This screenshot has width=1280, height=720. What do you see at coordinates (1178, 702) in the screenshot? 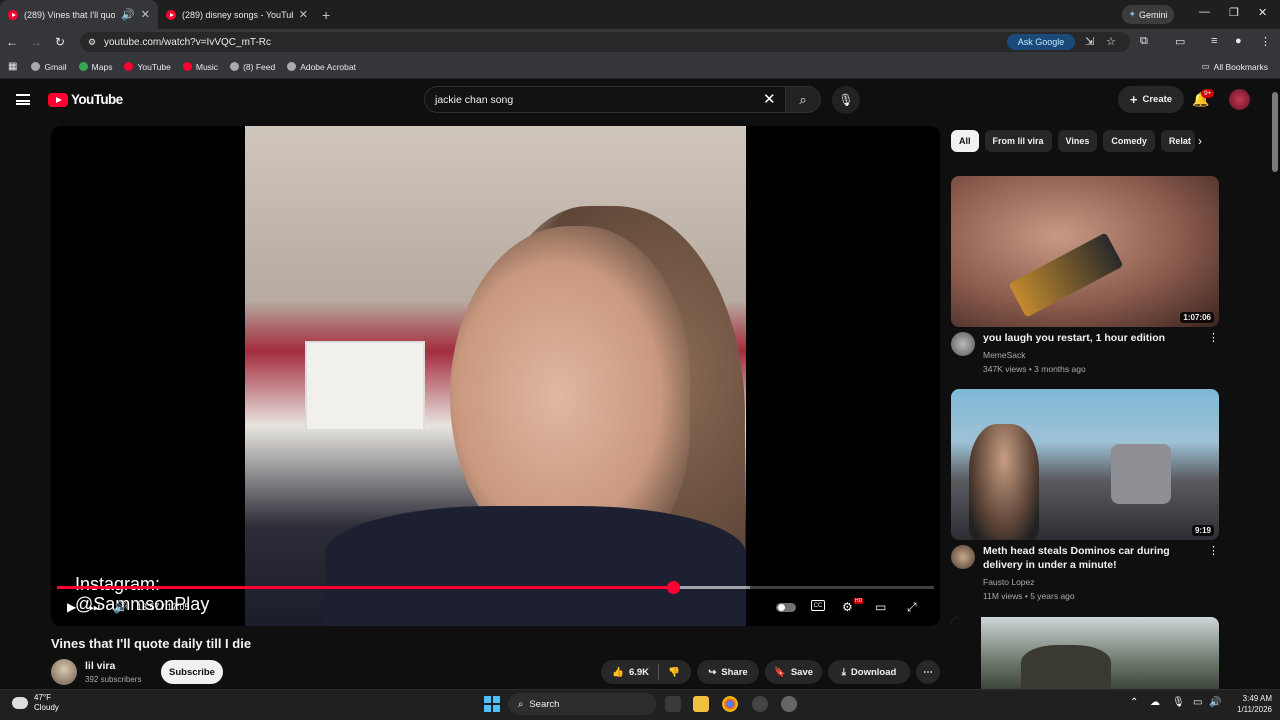
I see `microphone-tray-icon: 🎙` at bounding box center [1178, 702].